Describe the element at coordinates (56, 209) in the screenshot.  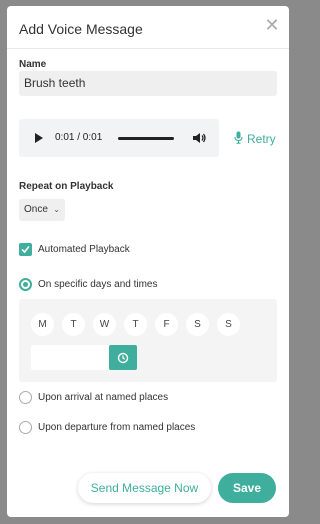
I see `chevron-down-icon: ⌄` at that location.